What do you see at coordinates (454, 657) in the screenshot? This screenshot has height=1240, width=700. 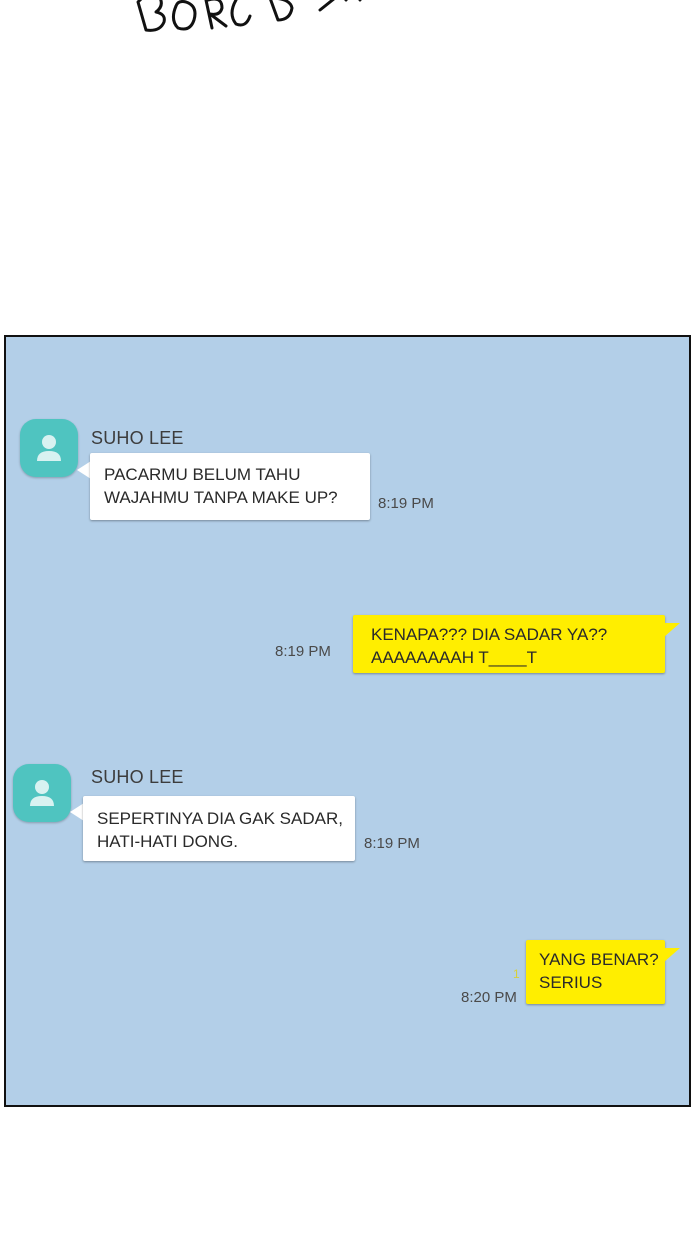 I see `message-text: AAAAAAAAH T____T` at bounding box center [454, 657].